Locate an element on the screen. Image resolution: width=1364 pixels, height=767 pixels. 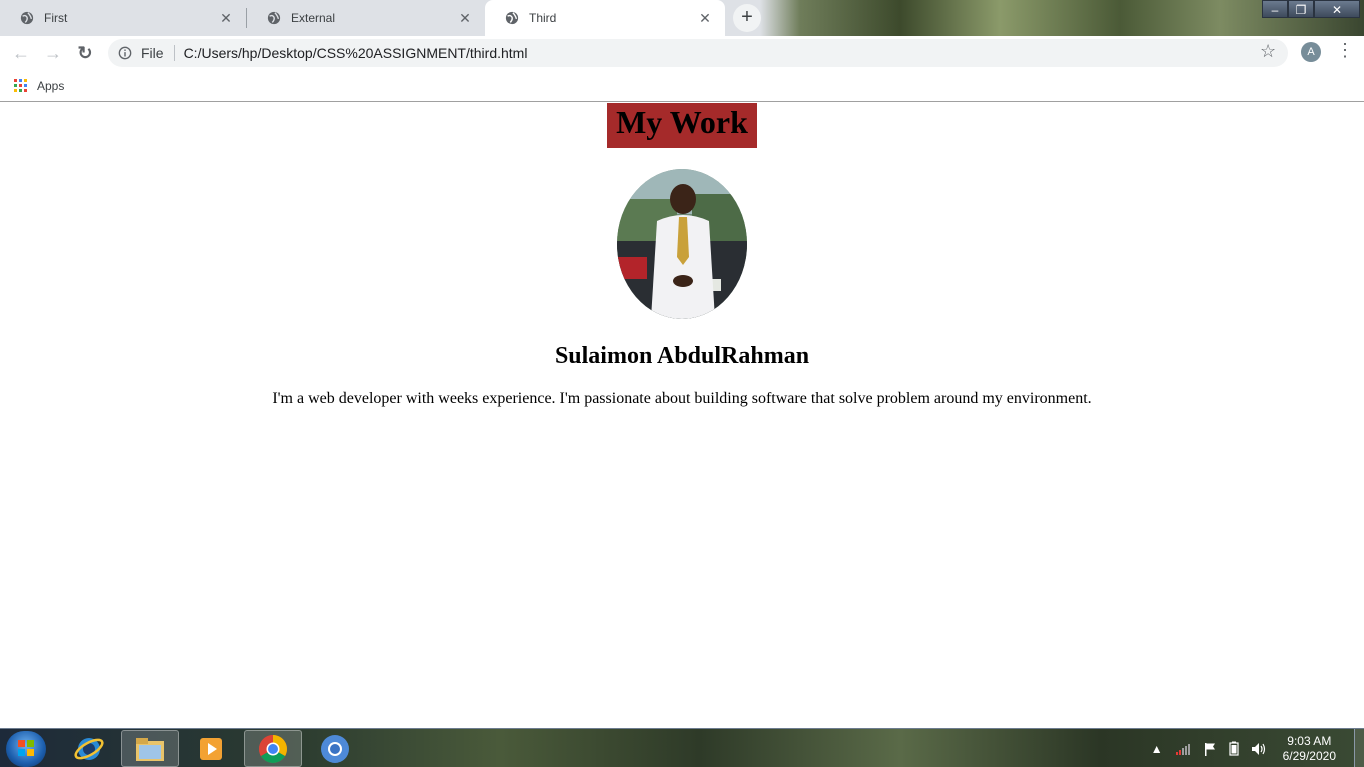
file-scheme-label: File is located at coordinates (152, 53).